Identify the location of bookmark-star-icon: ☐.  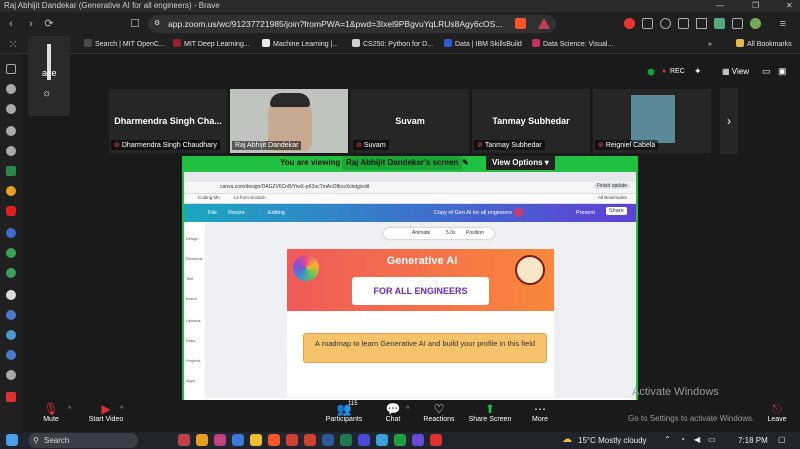
(135, 24).